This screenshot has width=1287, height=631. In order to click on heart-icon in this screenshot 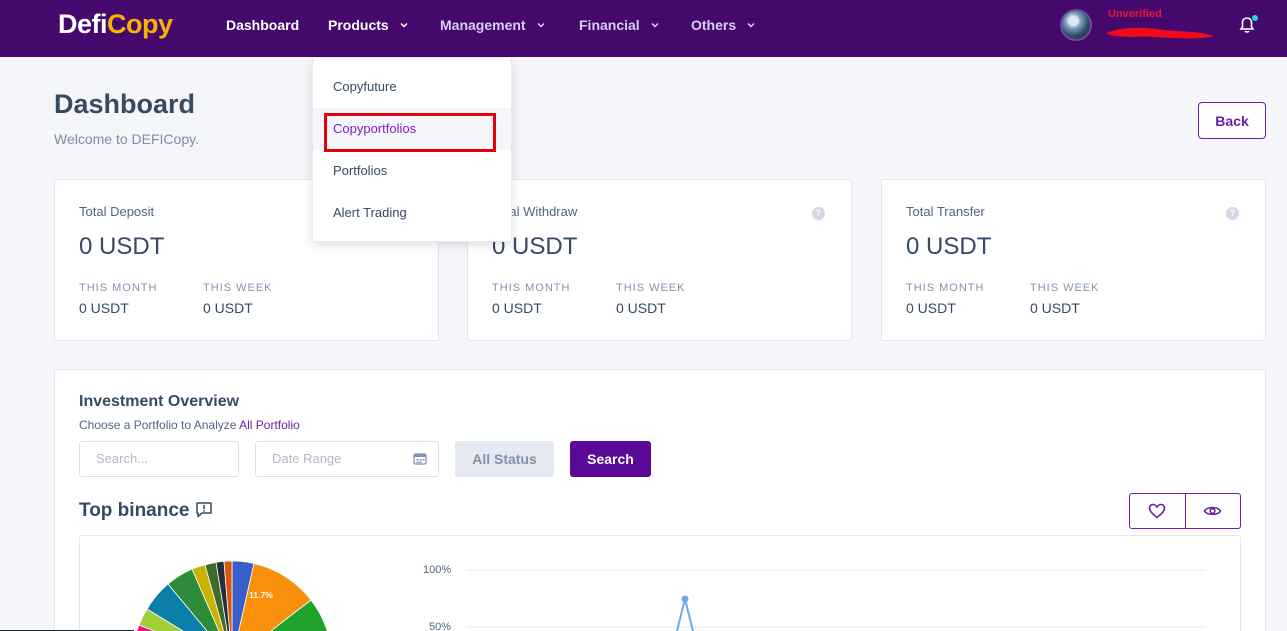, I will do `click(1157, 511)`.